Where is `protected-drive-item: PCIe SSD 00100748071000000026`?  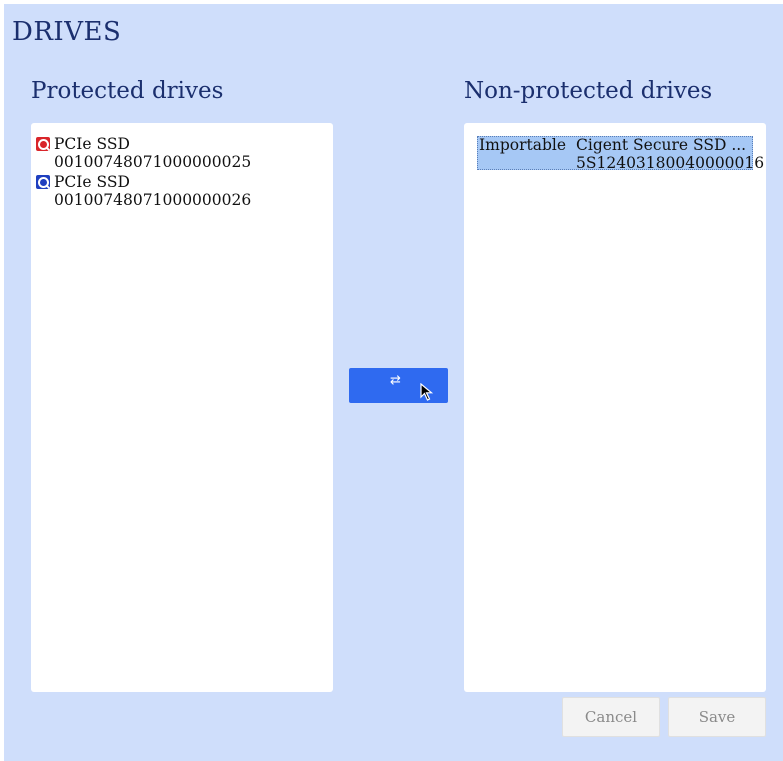 protected-drive-item: PCIe SSD 00100748071000000026 is located at coordinates (143, 191).